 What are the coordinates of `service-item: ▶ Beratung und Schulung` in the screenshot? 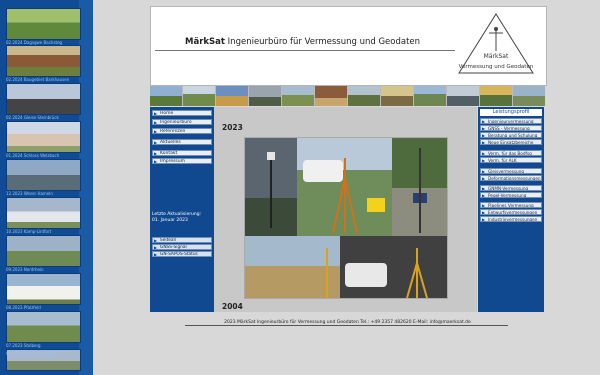 It's located at (511, 135).